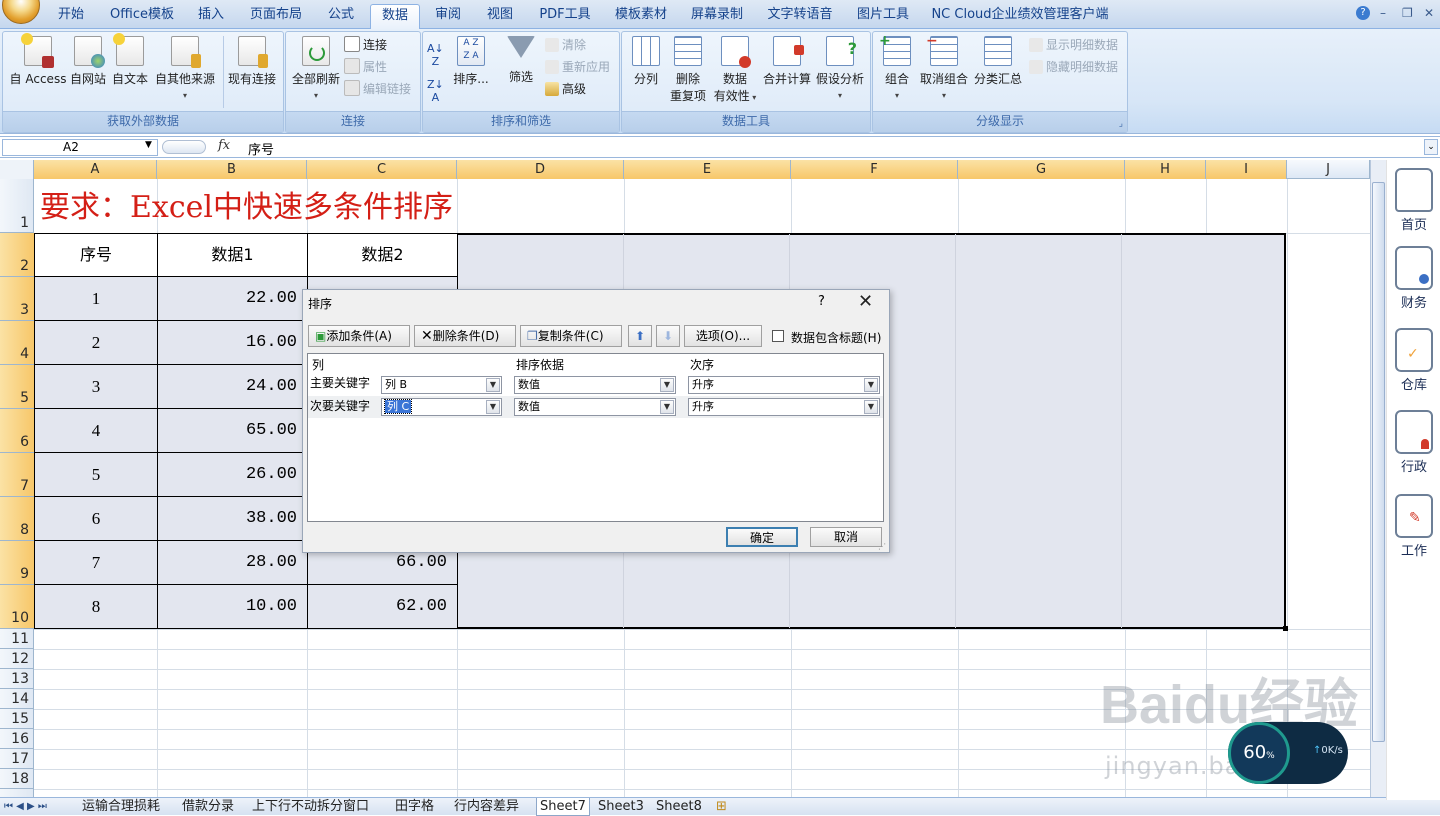  What do you see at coordinates (435, 91) in the screenshot?
I see `sort-za-button: Z↓ A` at bounding box center [435, 91].